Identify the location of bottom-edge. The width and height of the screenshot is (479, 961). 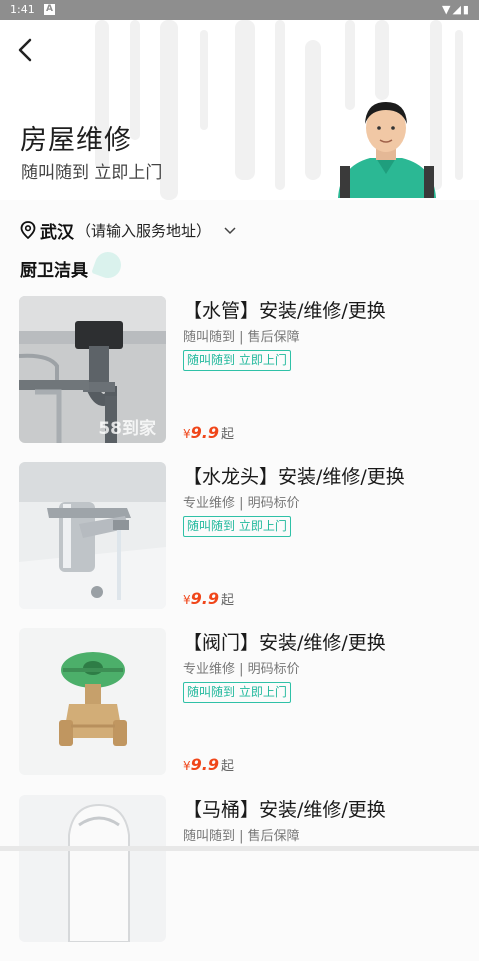
(239, 848).